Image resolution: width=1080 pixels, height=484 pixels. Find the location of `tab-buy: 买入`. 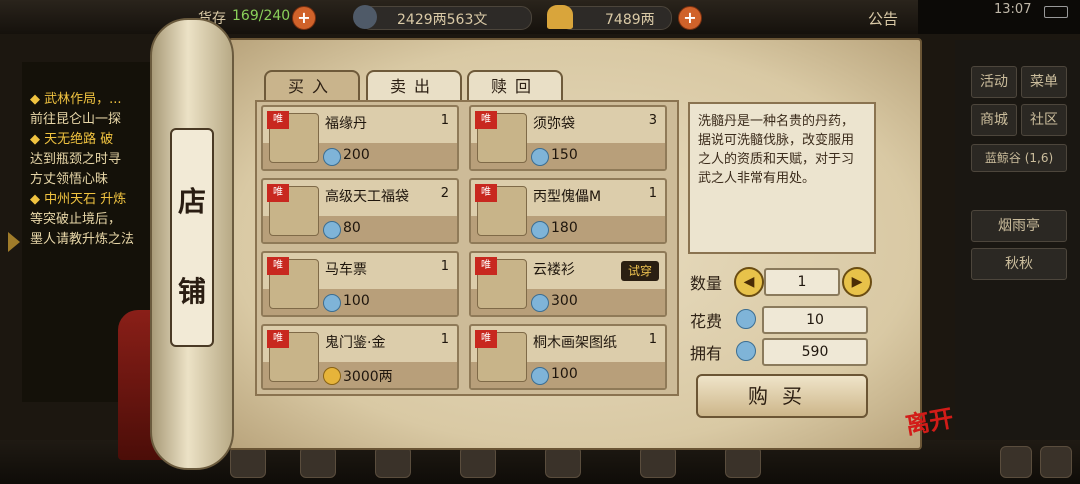

tab-buy: 买入 is located at coordinates (312, 87).